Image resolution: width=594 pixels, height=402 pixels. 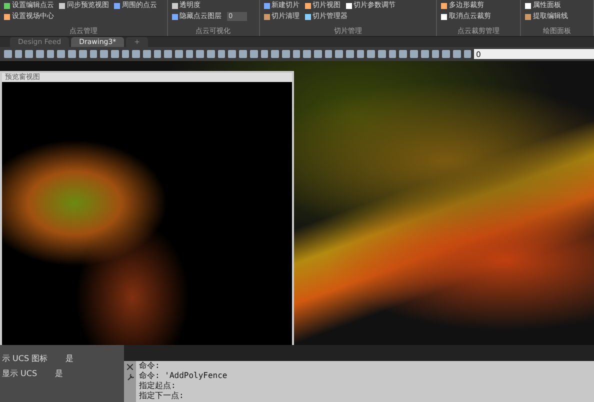 I want to click on layer-field: 0, so click(x=534, y=54).